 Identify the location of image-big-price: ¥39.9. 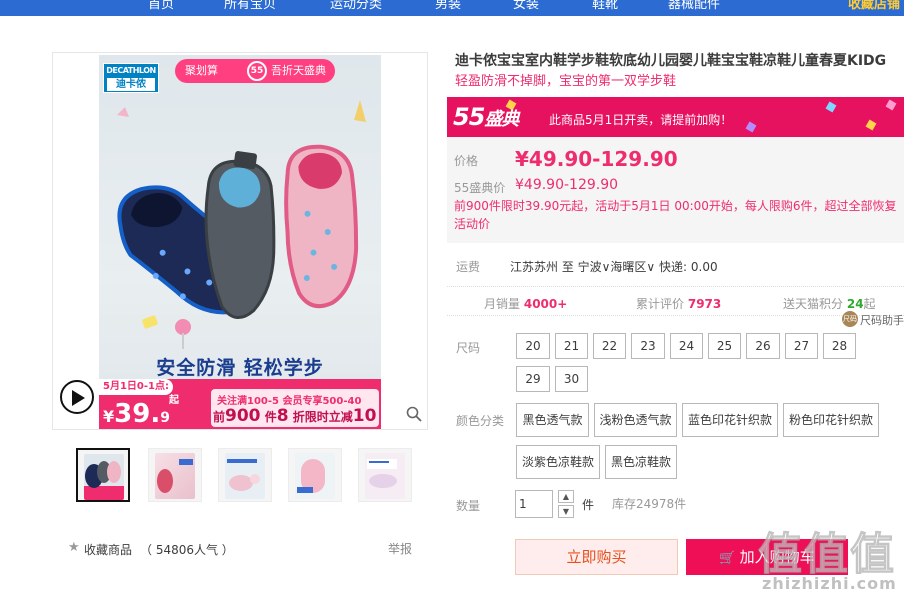
(136, 414).